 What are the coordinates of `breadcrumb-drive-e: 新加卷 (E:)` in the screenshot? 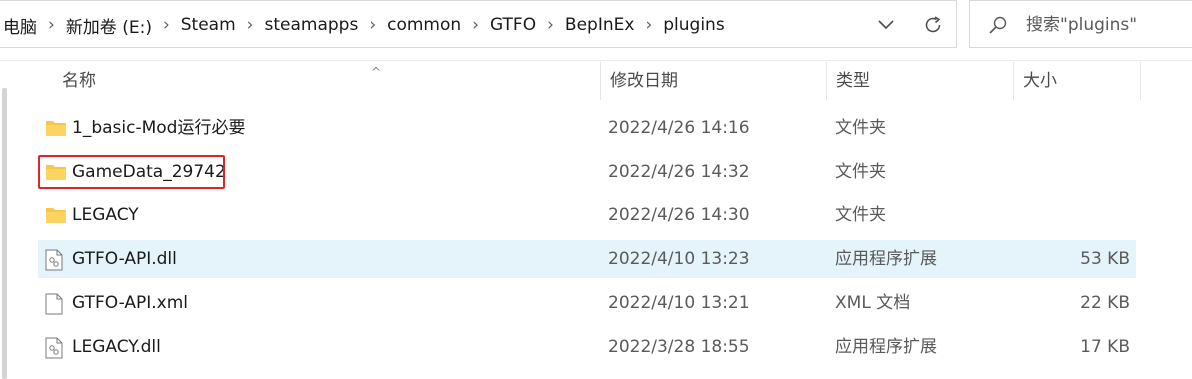 It's located at (109, 25).